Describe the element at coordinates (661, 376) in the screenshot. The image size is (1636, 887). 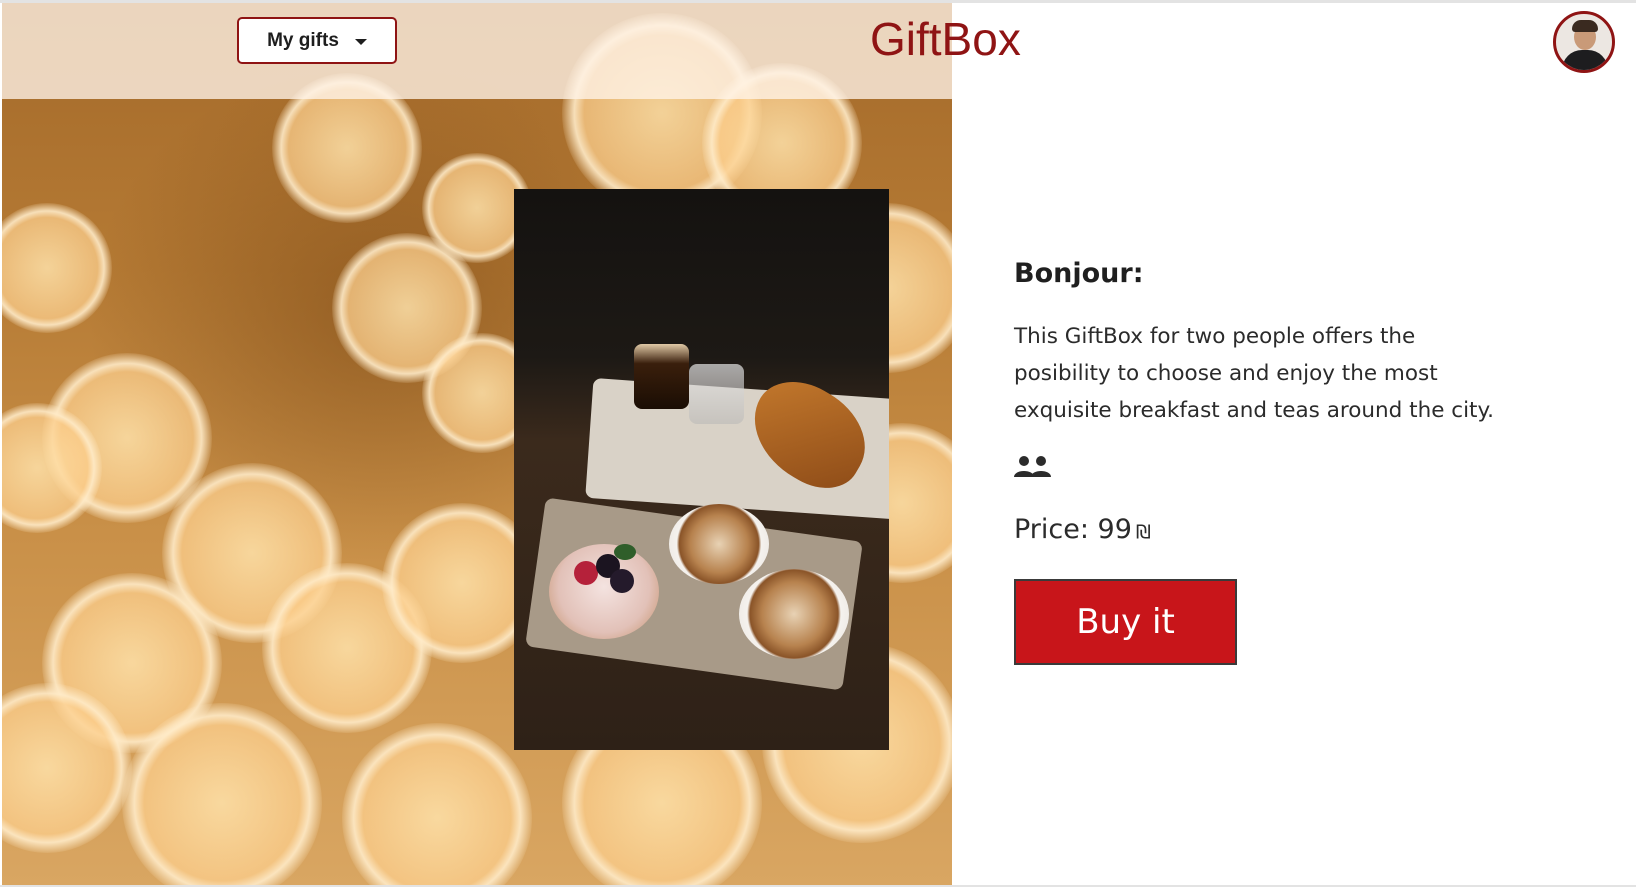
I see `espresso-glass` at that location.